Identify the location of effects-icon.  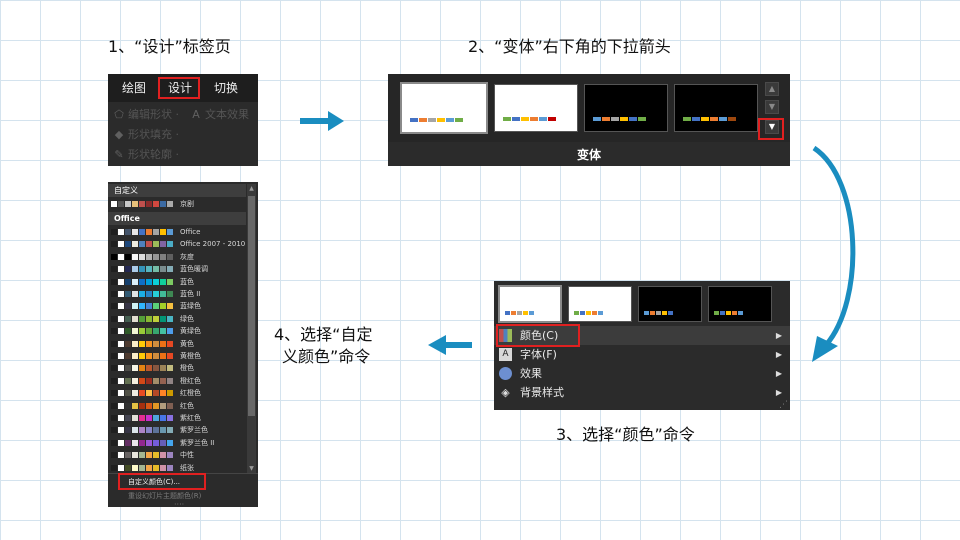
(505, 373).